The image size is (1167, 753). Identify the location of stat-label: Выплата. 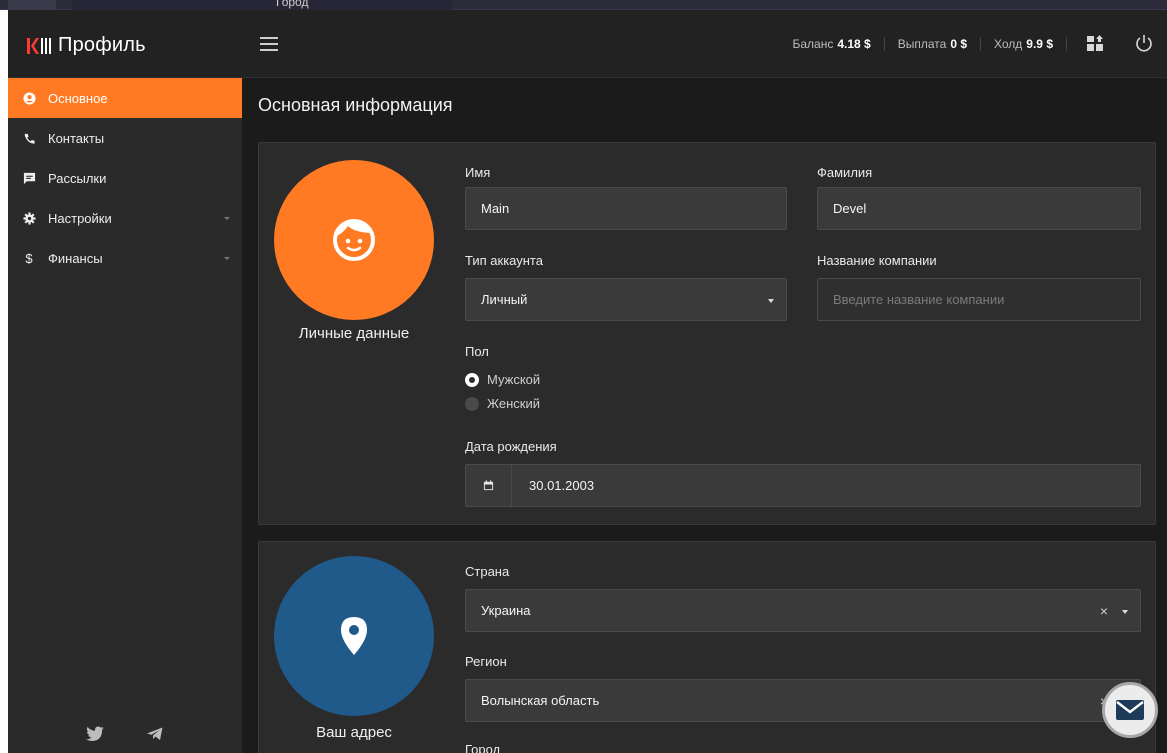
(922, 44).